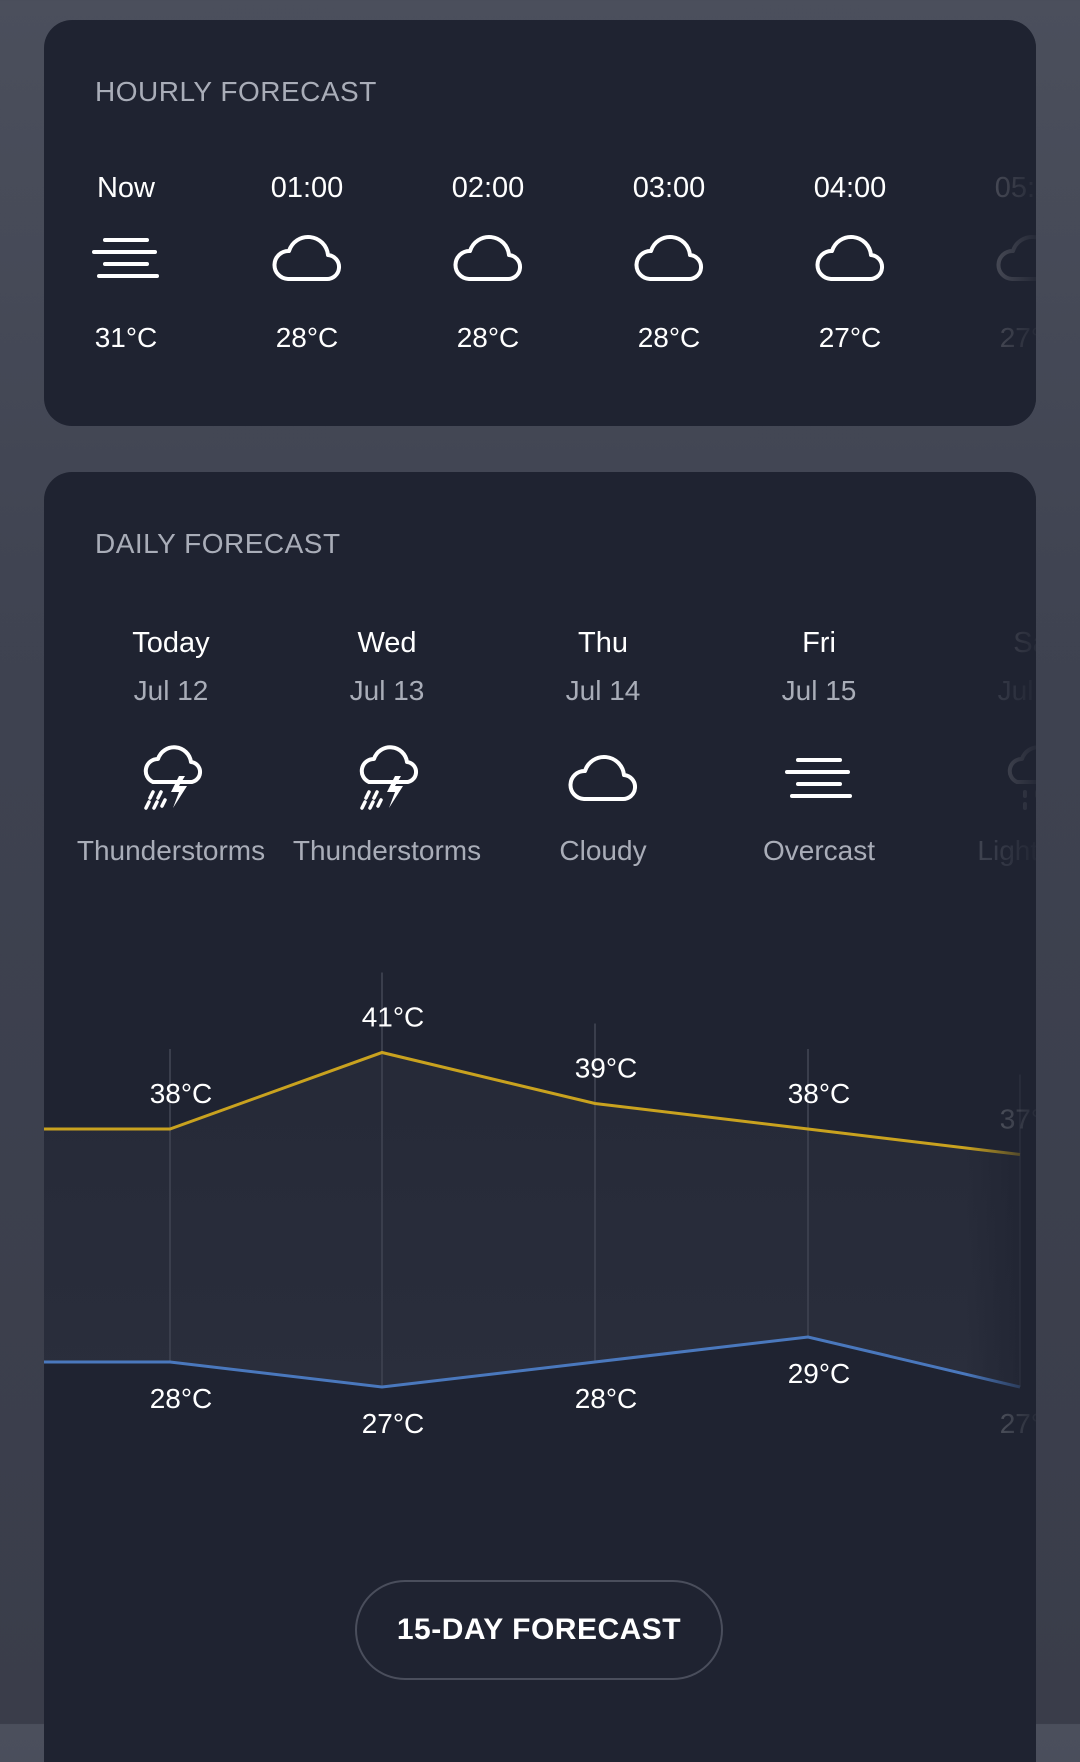  I want to click on hourly-item: 02:00 28°C, so click(488, 263).